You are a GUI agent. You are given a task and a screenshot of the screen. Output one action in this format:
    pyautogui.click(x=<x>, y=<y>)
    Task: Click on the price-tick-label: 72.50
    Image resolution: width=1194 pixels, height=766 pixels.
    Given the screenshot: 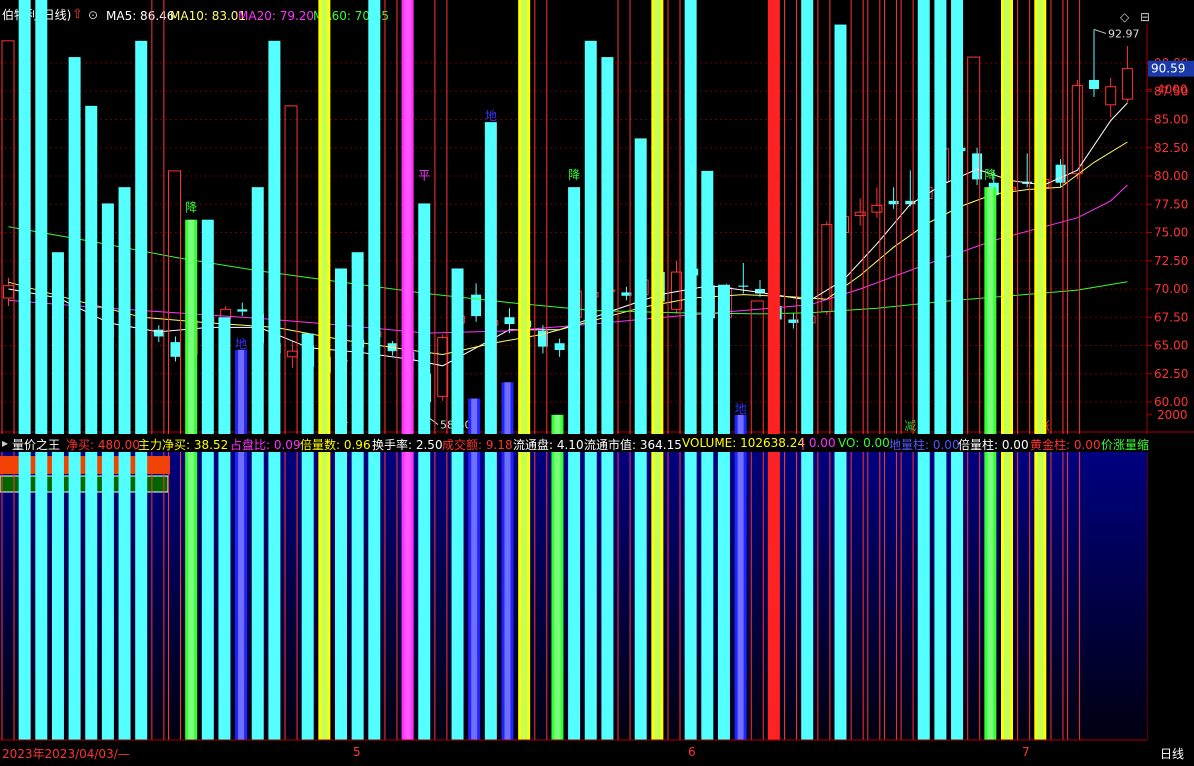 What is the action you would take?
    pyautogui.click(x=1171, y=261)
    